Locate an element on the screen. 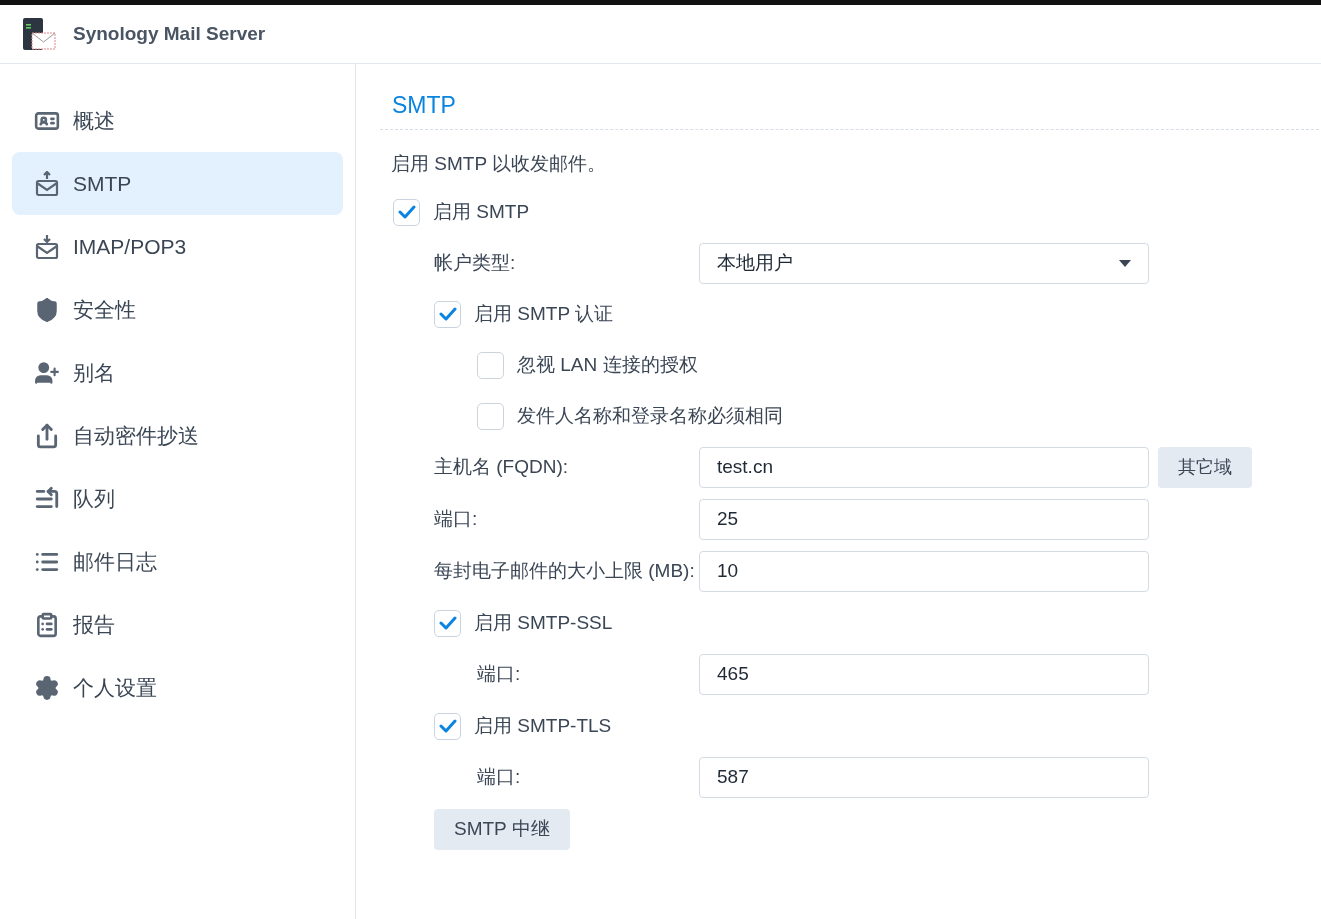 Image resolution: width=1321 pixels, height=919 pixels. checkbox-label: 启用 SMTP-TLS is located at coordinates (543, 725).